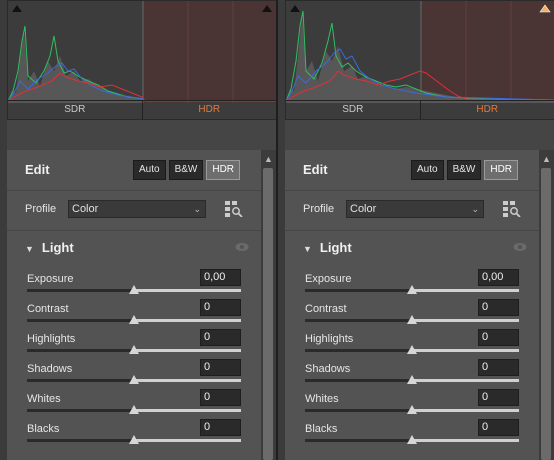 Image resolution: width=554 pixels, height=460 pixels. I want to click on slider-label: Contrast, so click(326, 309).